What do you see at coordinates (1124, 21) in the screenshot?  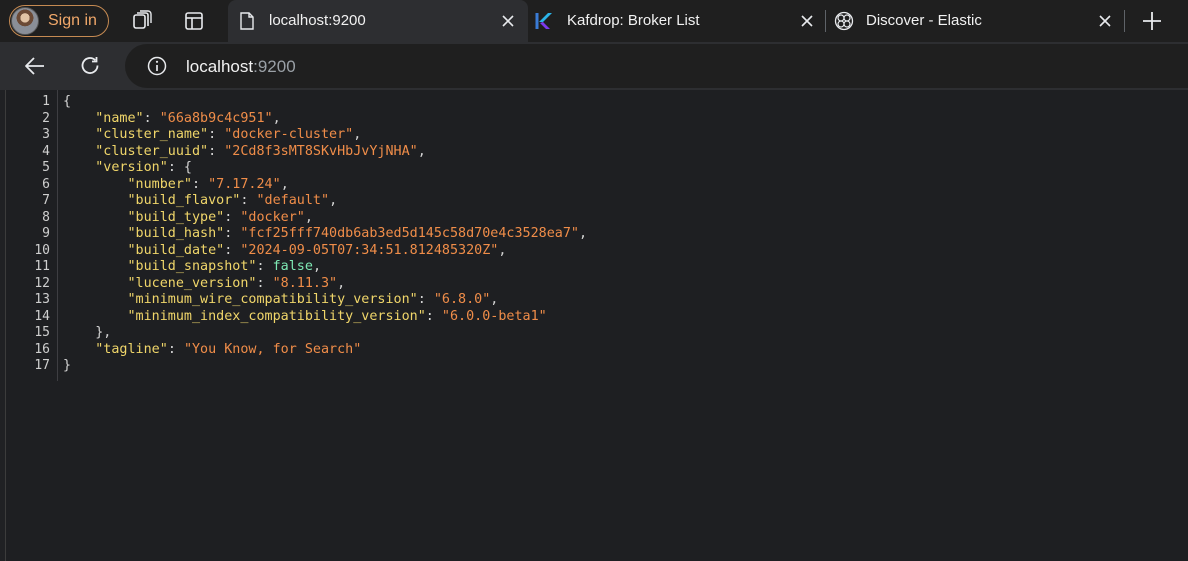 I see `tab-separator` at bounding box center [1124, 21].